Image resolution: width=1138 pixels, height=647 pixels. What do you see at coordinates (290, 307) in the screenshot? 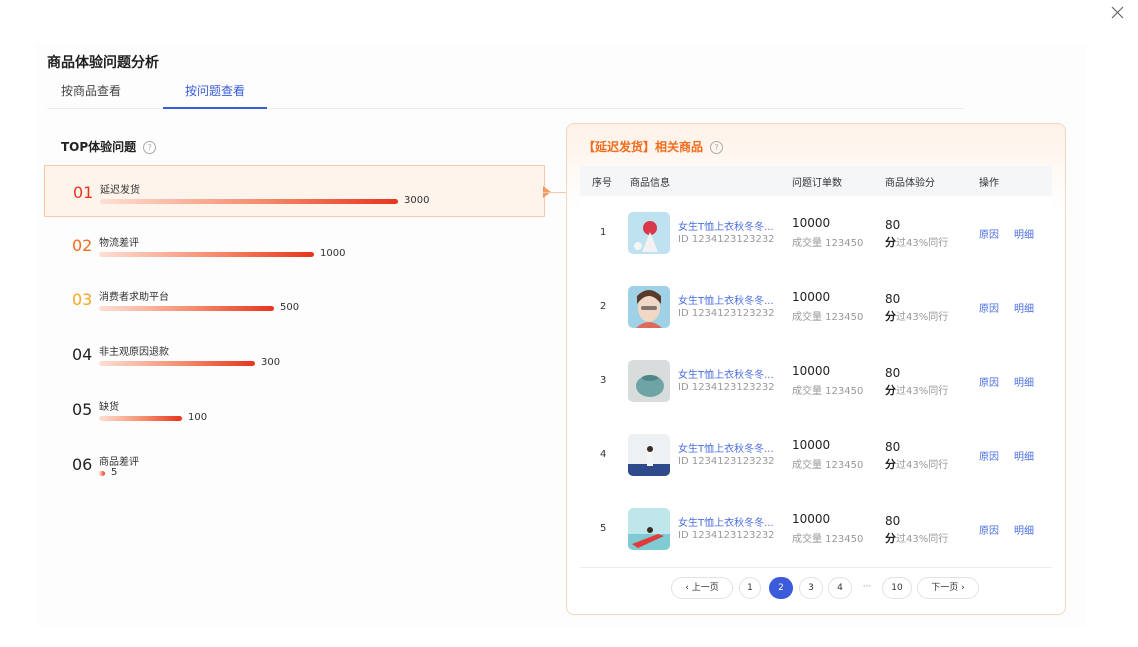
I see `issue-volume-value: 500` at bounding box center [290, 307].